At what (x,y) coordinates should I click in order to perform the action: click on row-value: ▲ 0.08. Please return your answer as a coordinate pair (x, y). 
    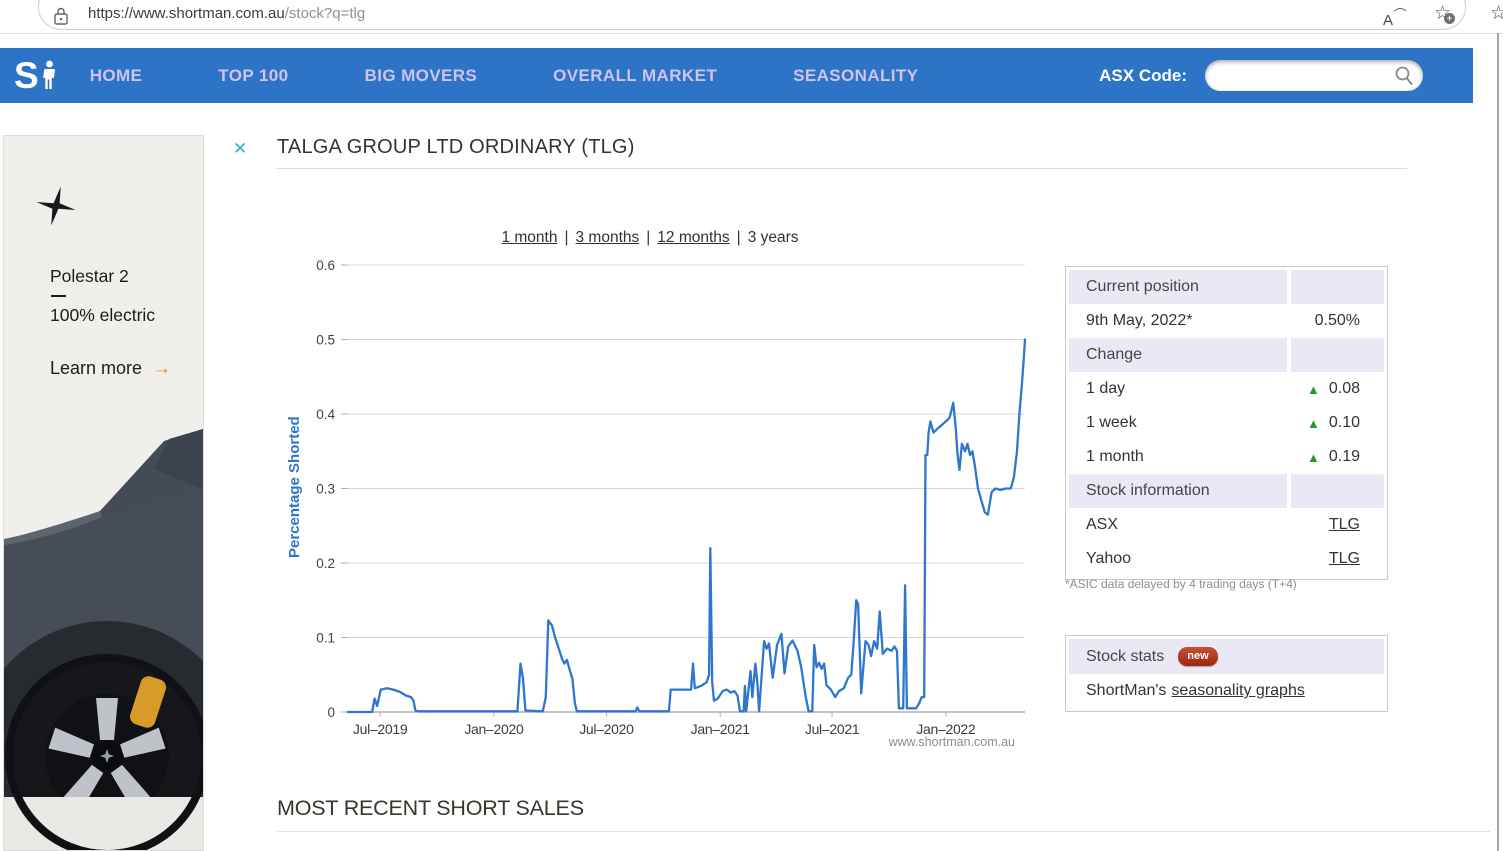
    Looking at the image, I should click on (1333, 388).